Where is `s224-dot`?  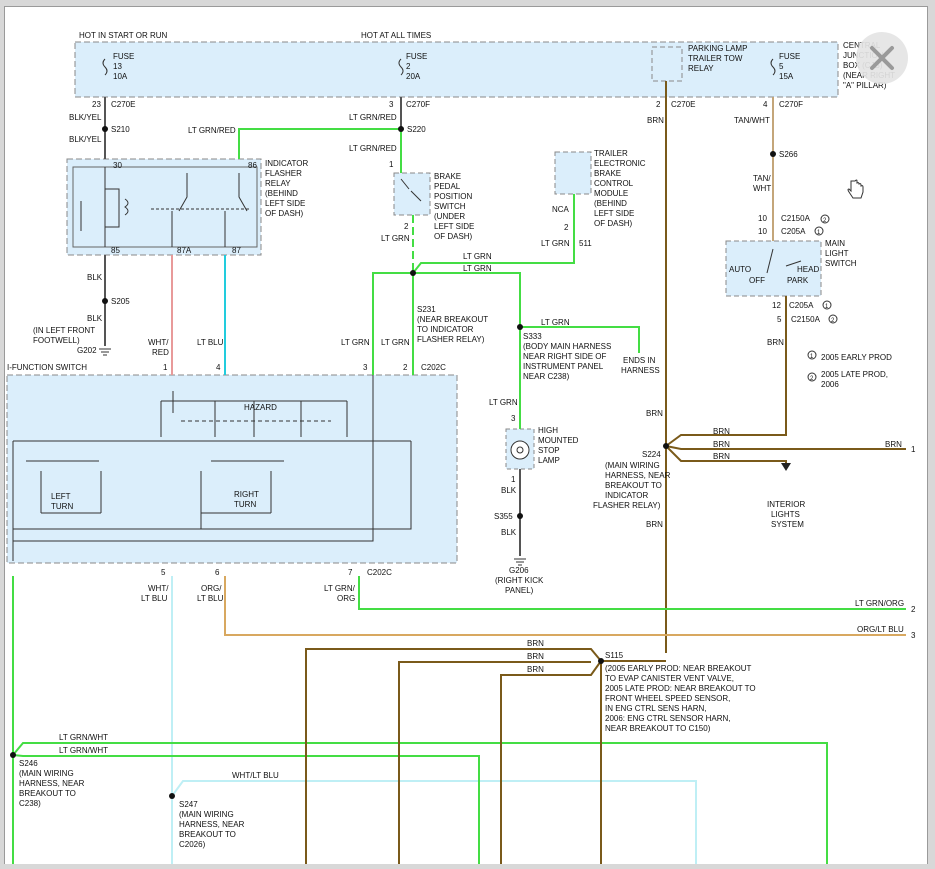 s224-dot is located at coordinates (666, 446).